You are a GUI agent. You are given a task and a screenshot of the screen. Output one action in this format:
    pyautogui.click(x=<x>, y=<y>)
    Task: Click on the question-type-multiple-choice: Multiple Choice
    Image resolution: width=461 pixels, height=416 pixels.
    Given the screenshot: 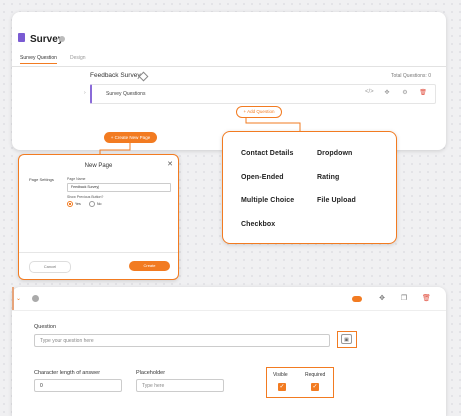 What is the action you would take?
    pyautogui.click(x=267, y=200)
    